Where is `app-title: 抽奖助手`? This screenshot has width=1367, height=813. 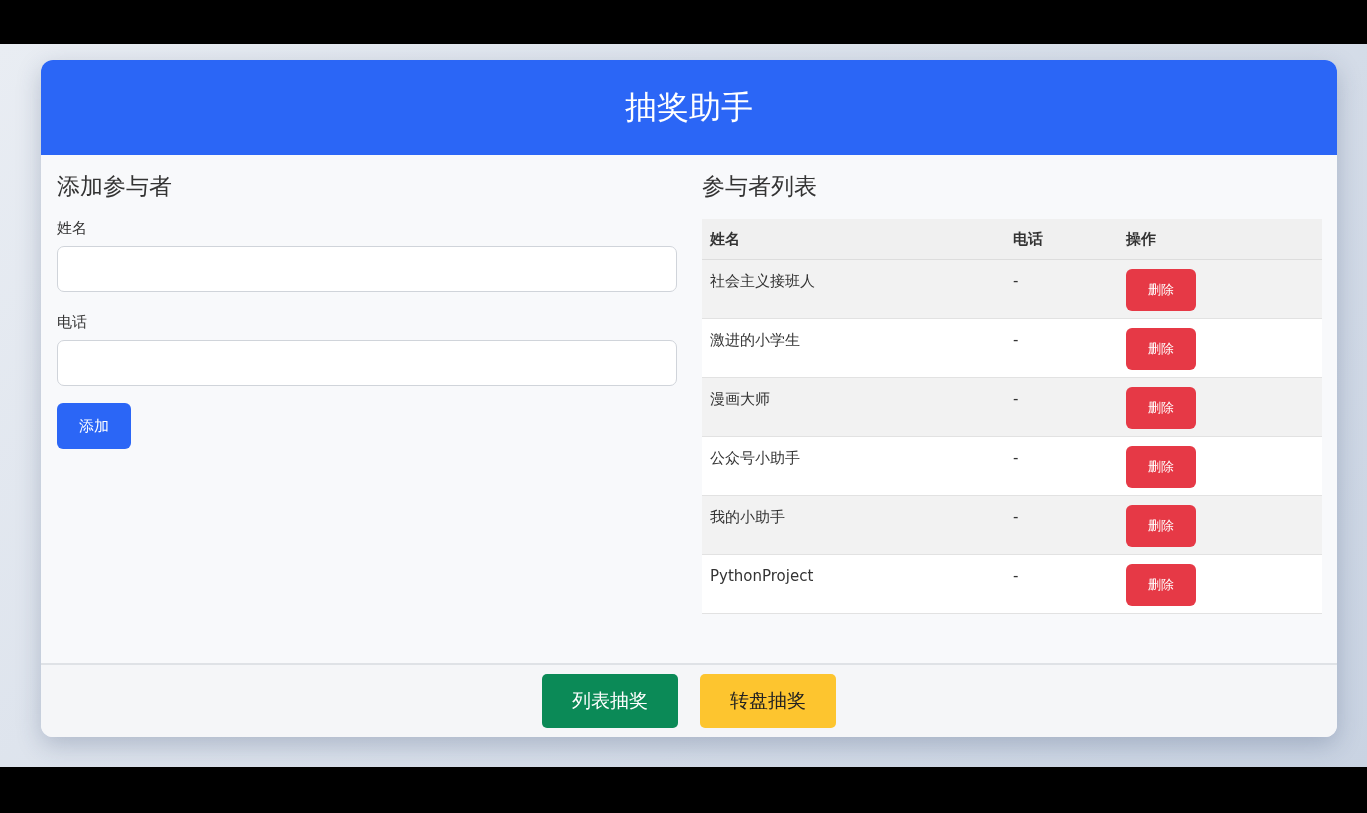 app-title: 抽奖助手 is located at coordinates (689, 107).